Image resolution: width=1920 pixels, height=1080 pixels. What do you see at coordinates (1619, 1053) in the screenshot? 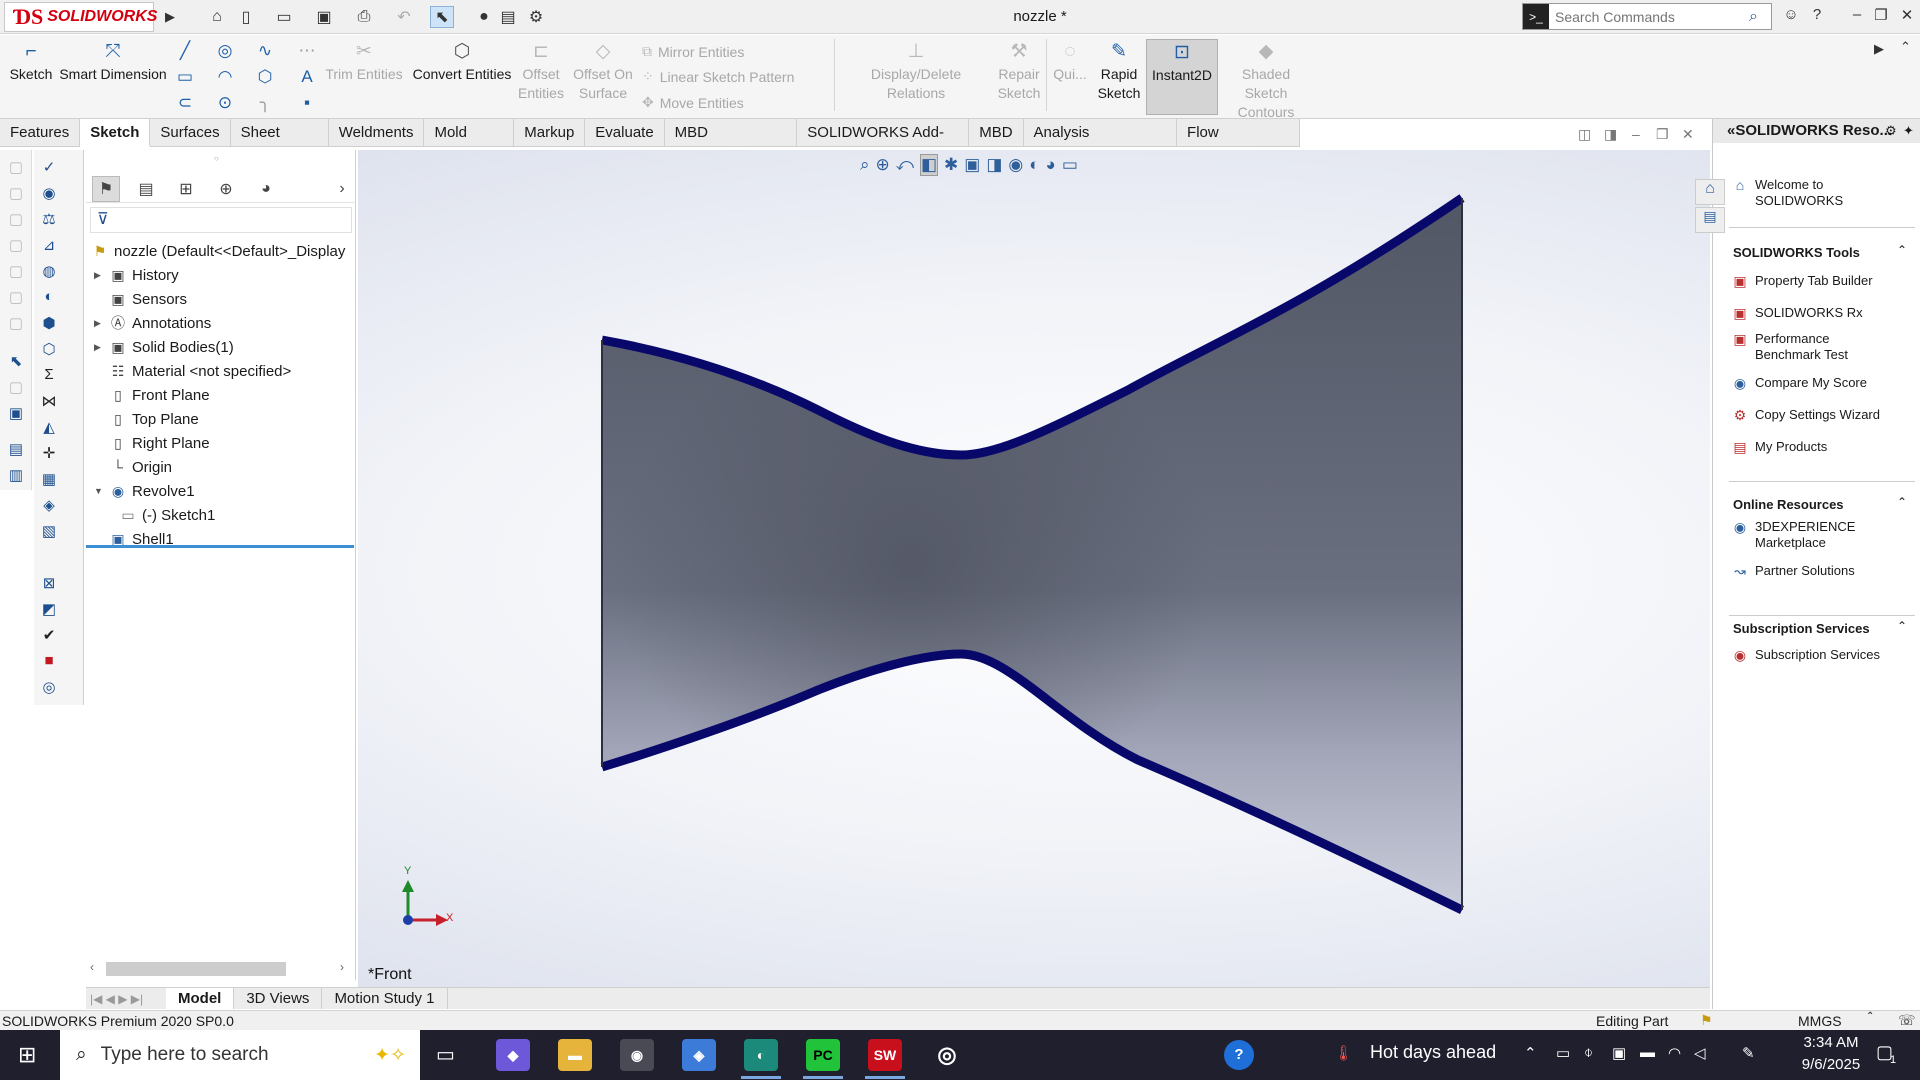
I see `display-icon: ▣` at bounding box center [1619, 1053].